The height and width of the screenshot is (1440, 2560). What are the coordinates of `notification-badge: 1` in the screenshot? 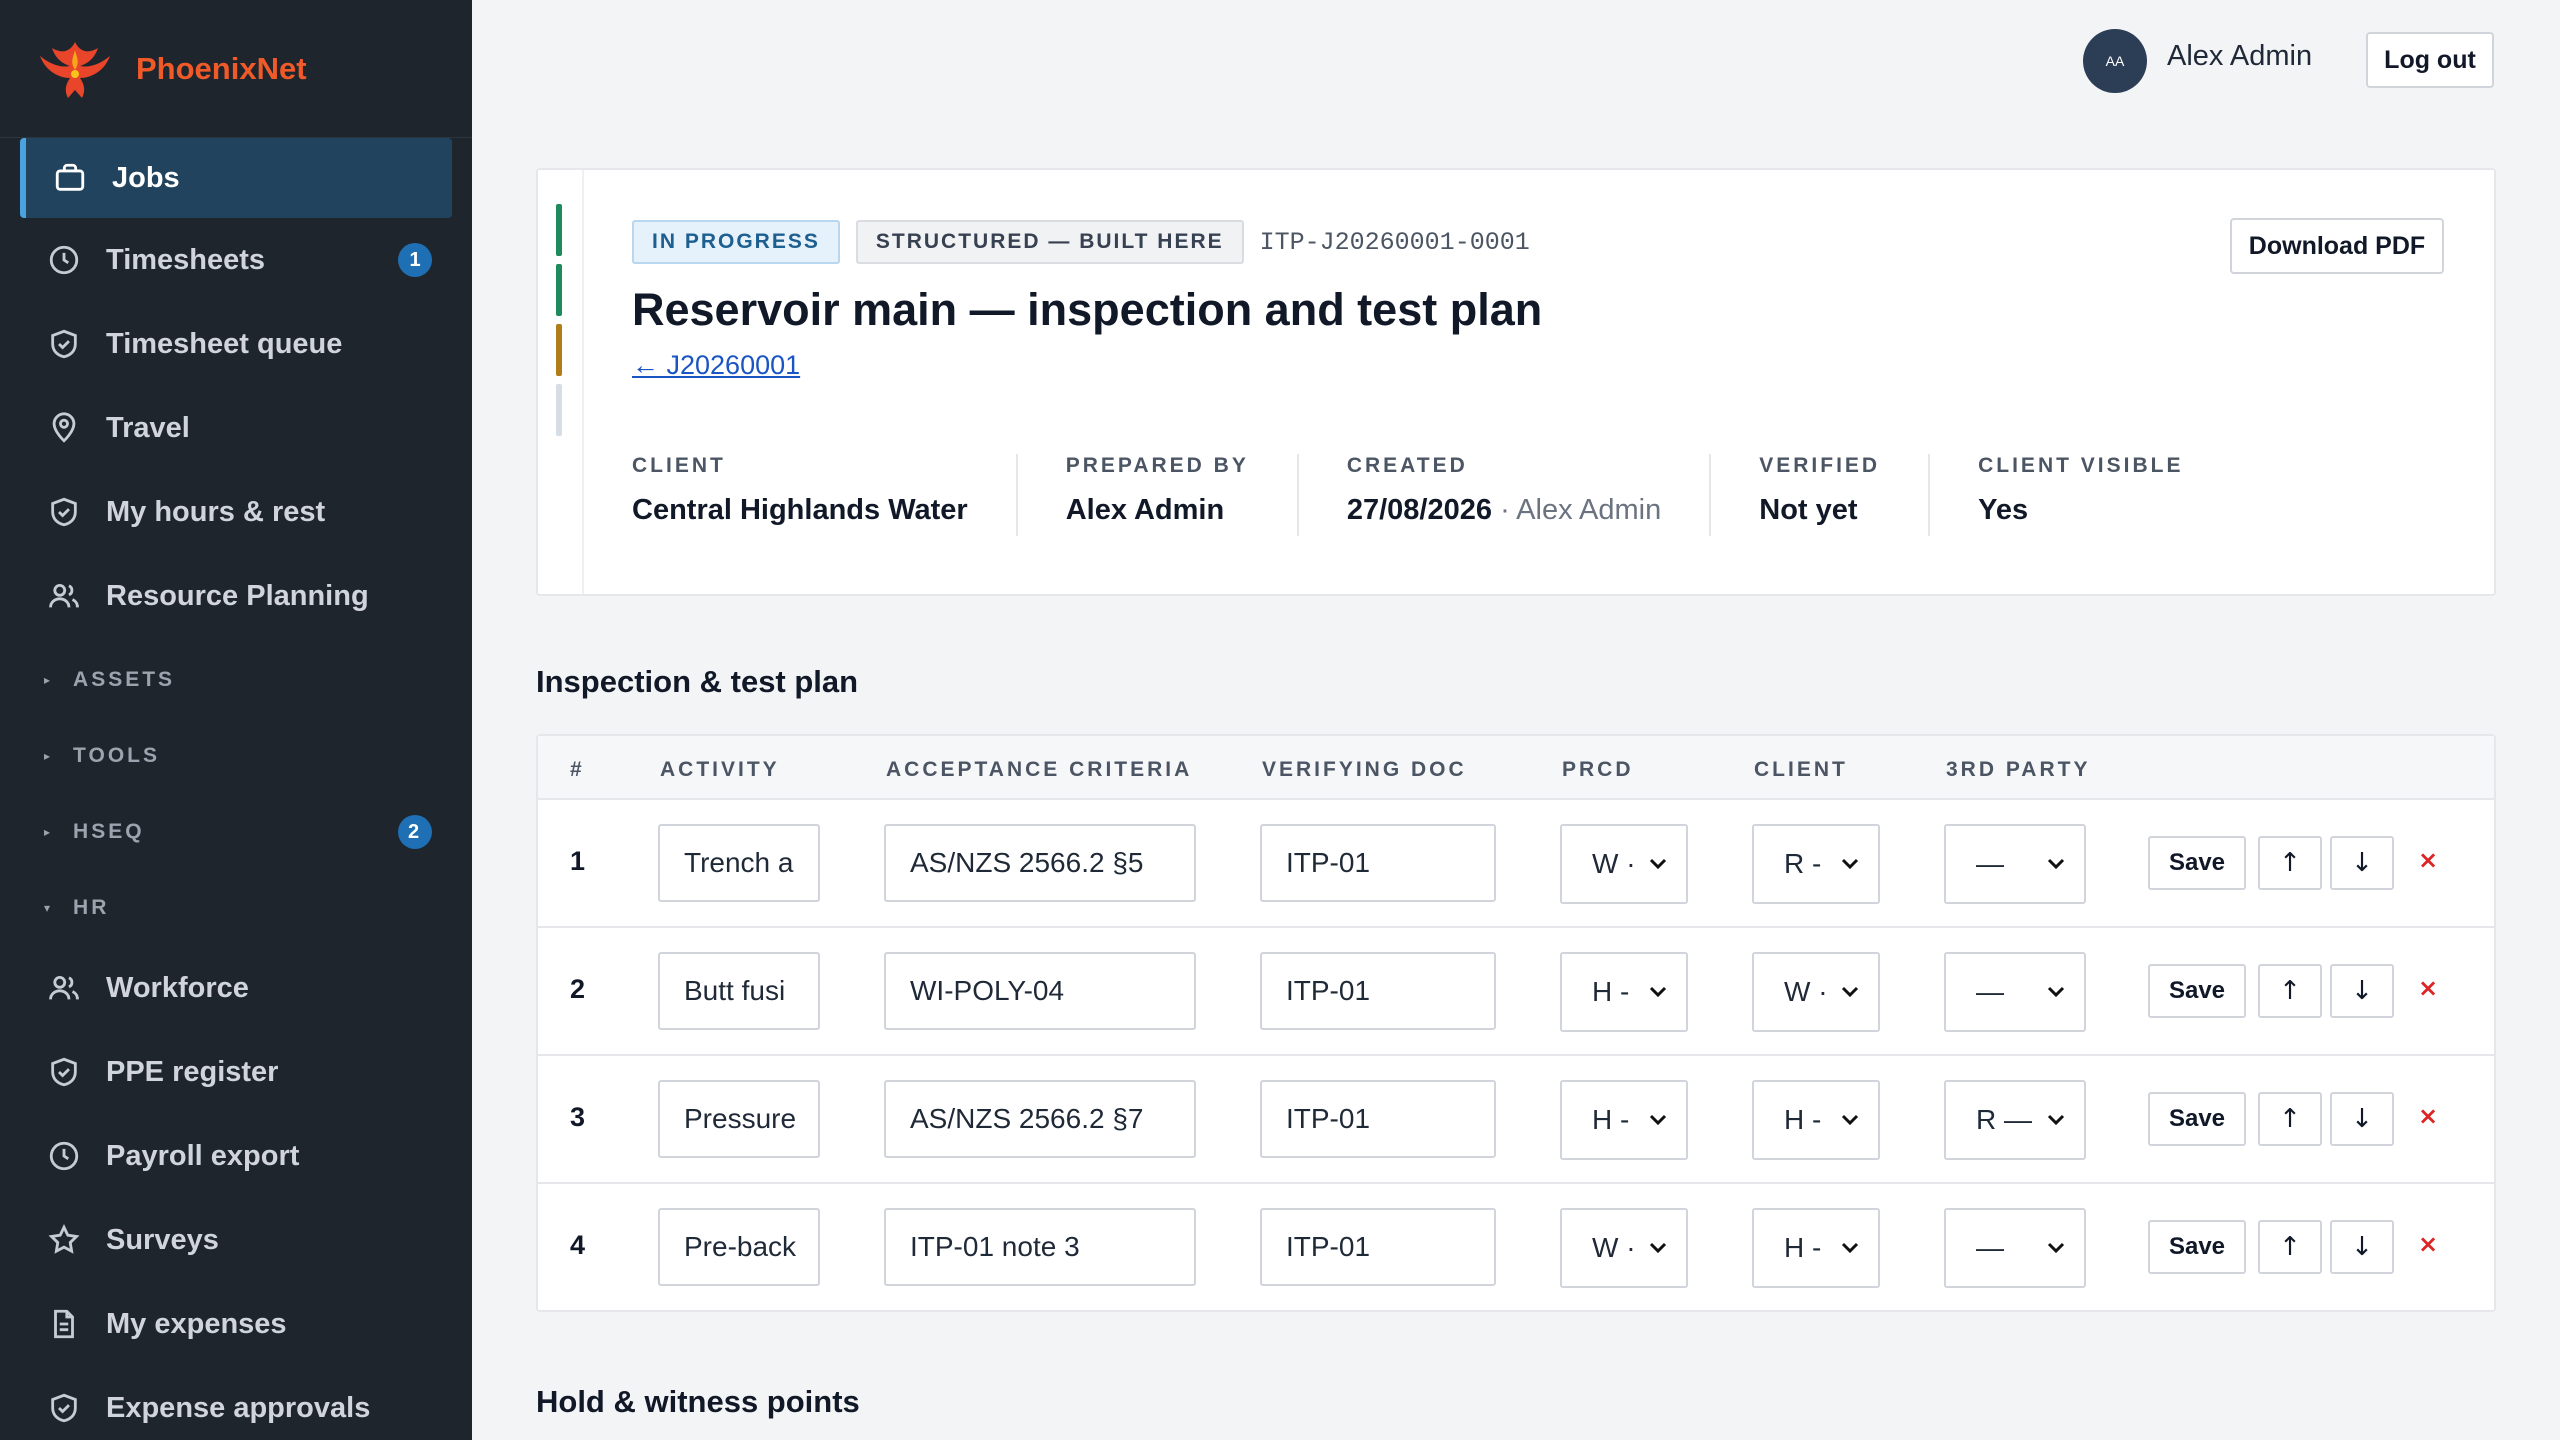 It's located at (415, 260).